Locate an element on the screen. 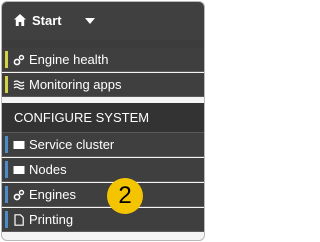  document-icon is located at coordinates (19, 220).